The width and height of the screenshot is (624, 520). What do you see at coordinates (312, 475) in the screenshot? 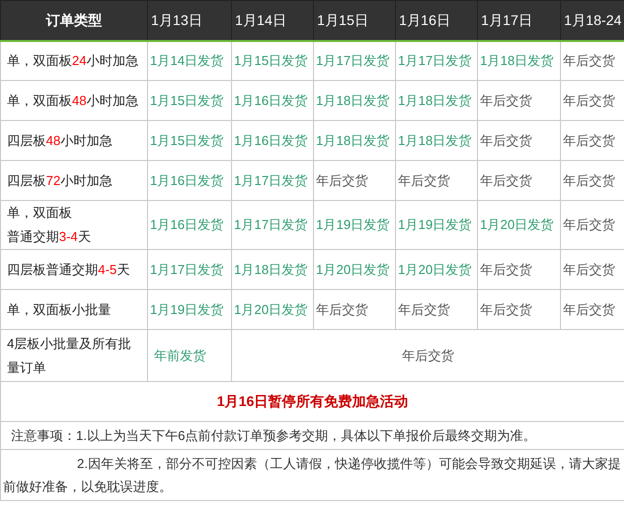
I see `note-text: 2.因年关将至，部分不可控因素（工人请假，快递停收揽件等）可能会导致交期延误，请大家提前做好准备，以免耽误进度。` at bounding box center [312, 475].